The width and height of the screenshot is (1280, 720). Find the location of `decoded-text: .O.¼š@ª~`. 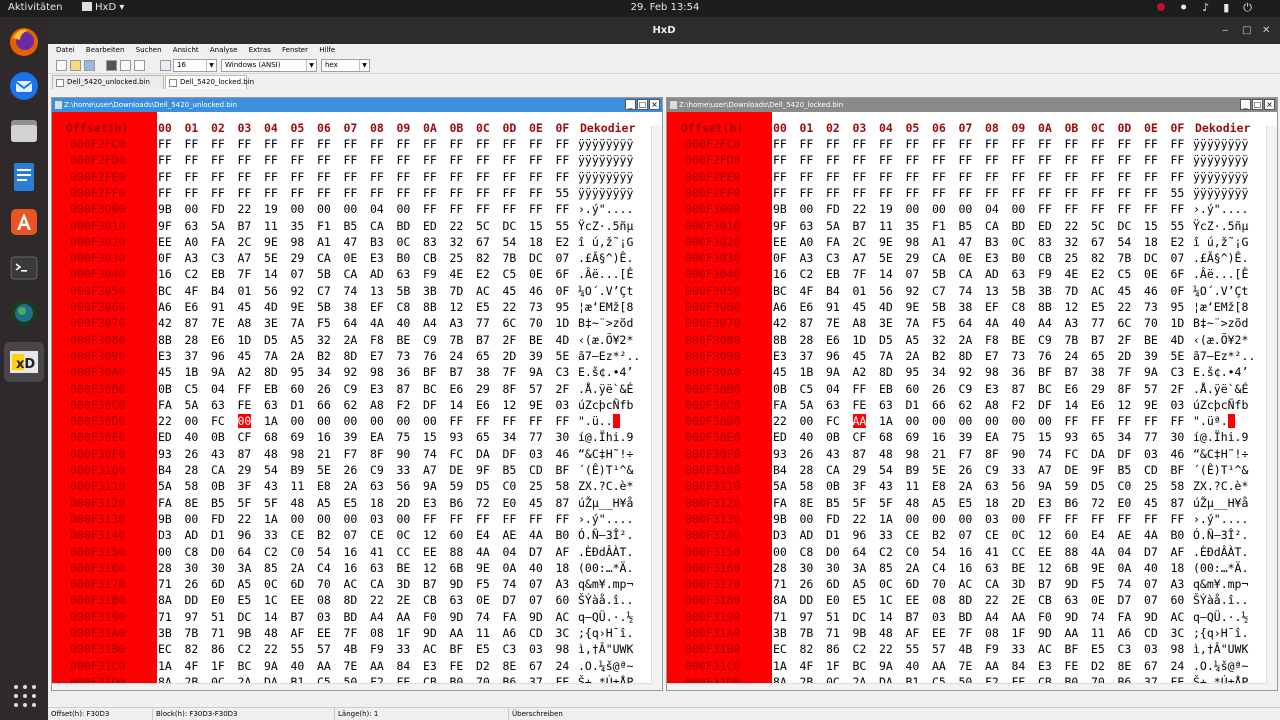

decoded-text: .O.¼š@ª~ is located at coordinates (605, 666).